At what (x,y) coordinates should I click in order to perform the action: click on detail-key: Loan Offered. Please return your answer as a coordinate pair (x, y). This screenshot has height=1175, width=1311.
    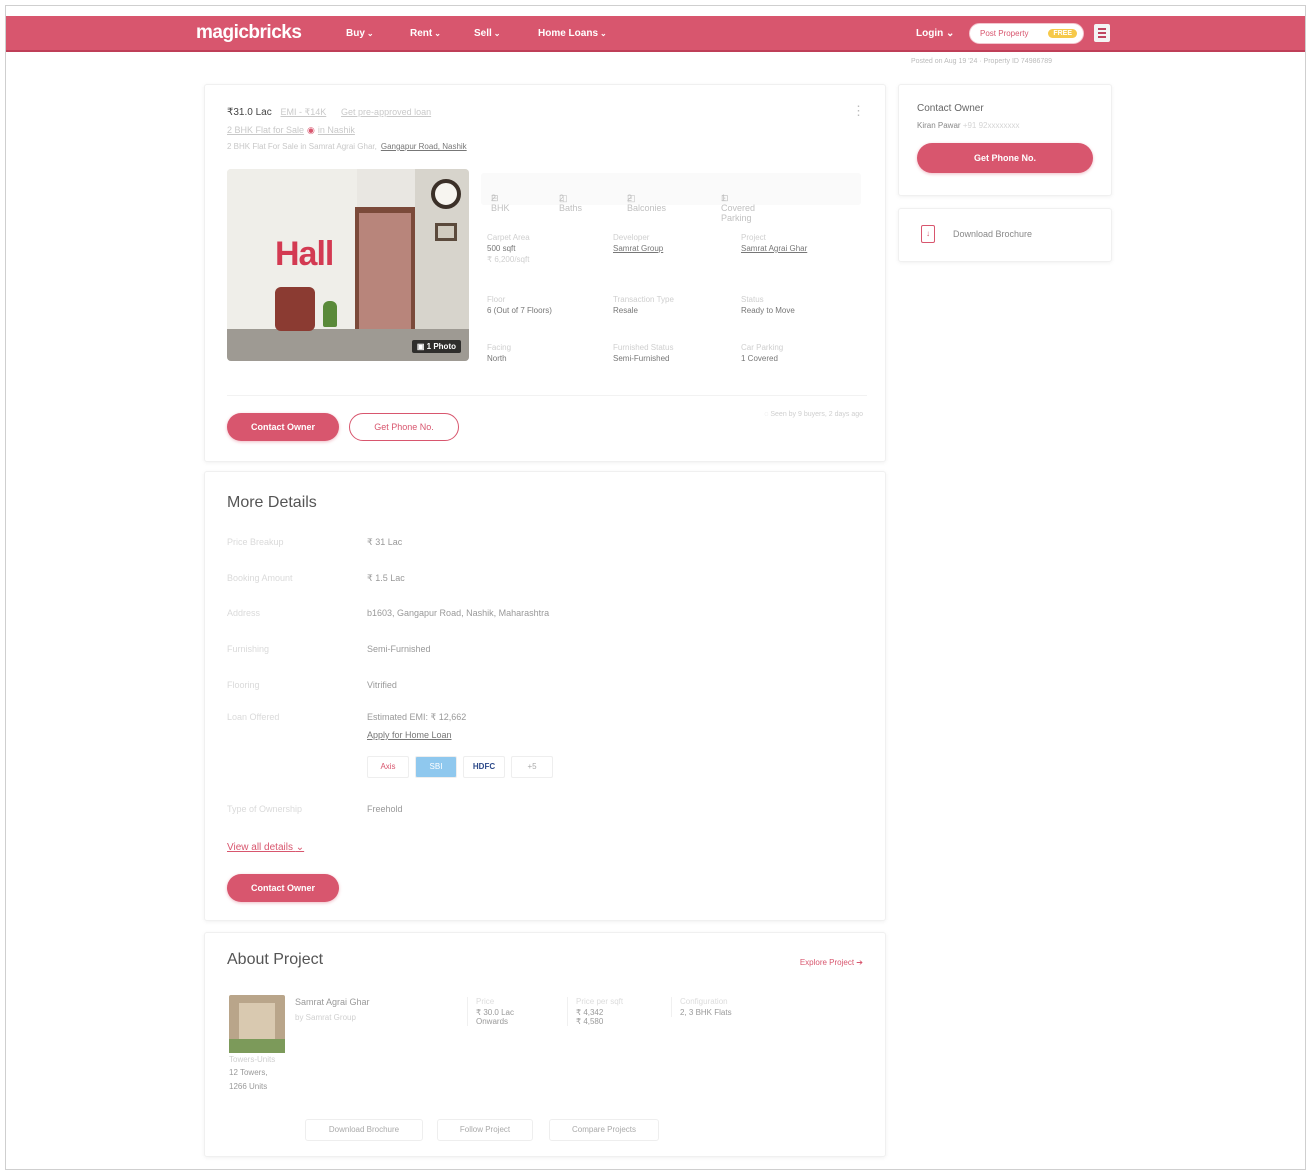
    Looking at the image, I should click on (253, 717).